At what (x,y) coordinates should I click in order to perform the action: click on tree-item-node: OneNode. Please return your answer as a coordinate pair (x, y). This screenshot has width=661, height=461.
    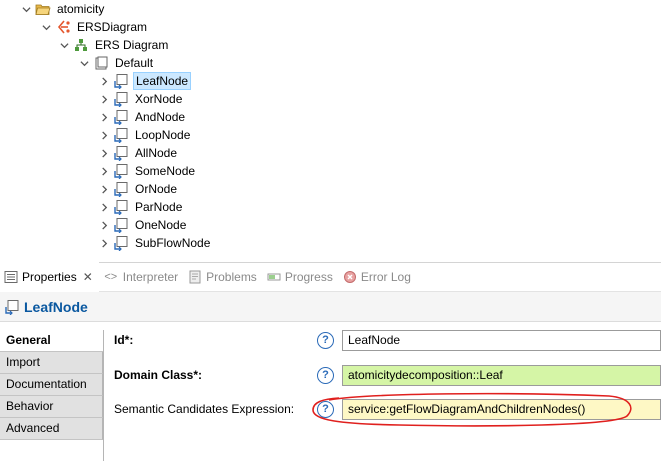
    Looking at the image, I should click on (143, 225).